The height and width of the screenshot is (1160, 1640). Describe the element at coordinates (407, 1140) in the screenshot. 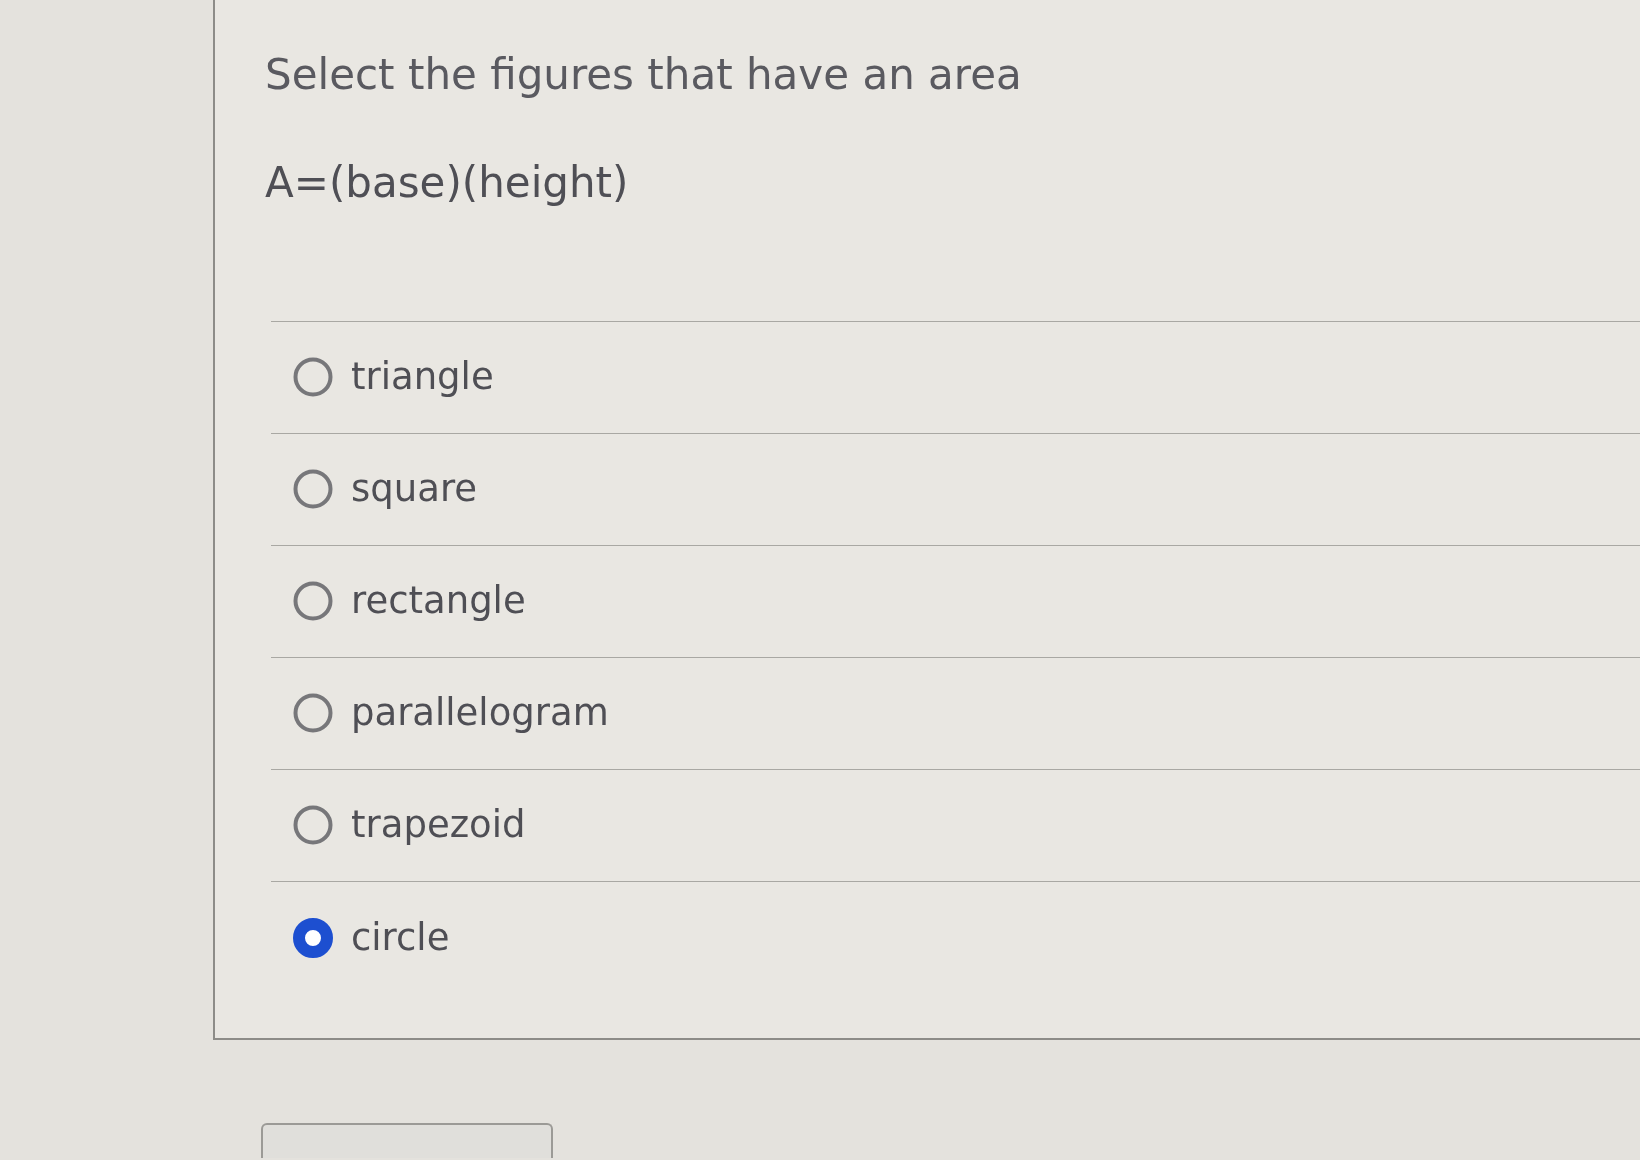

I see `navigation-button` at that location.